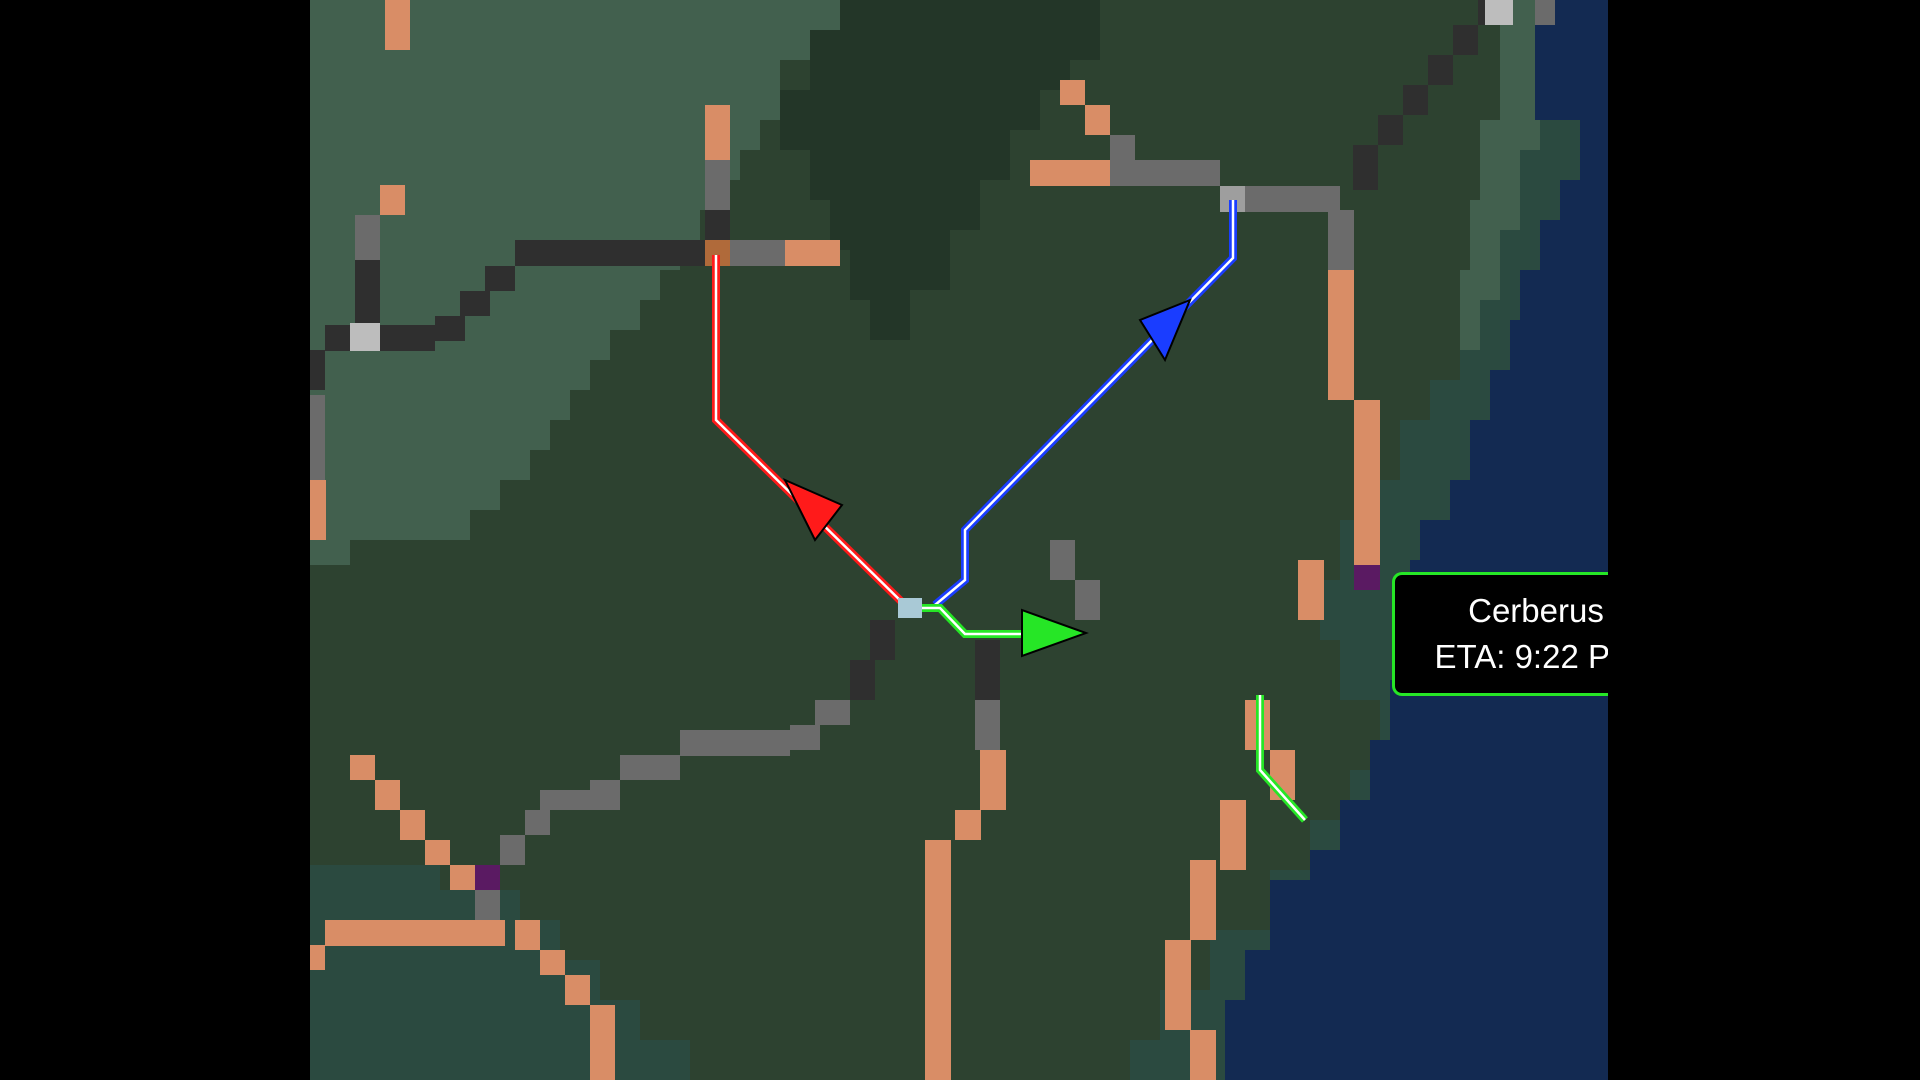  I want to click on train-name: Cerberus, so click(1536, 610).